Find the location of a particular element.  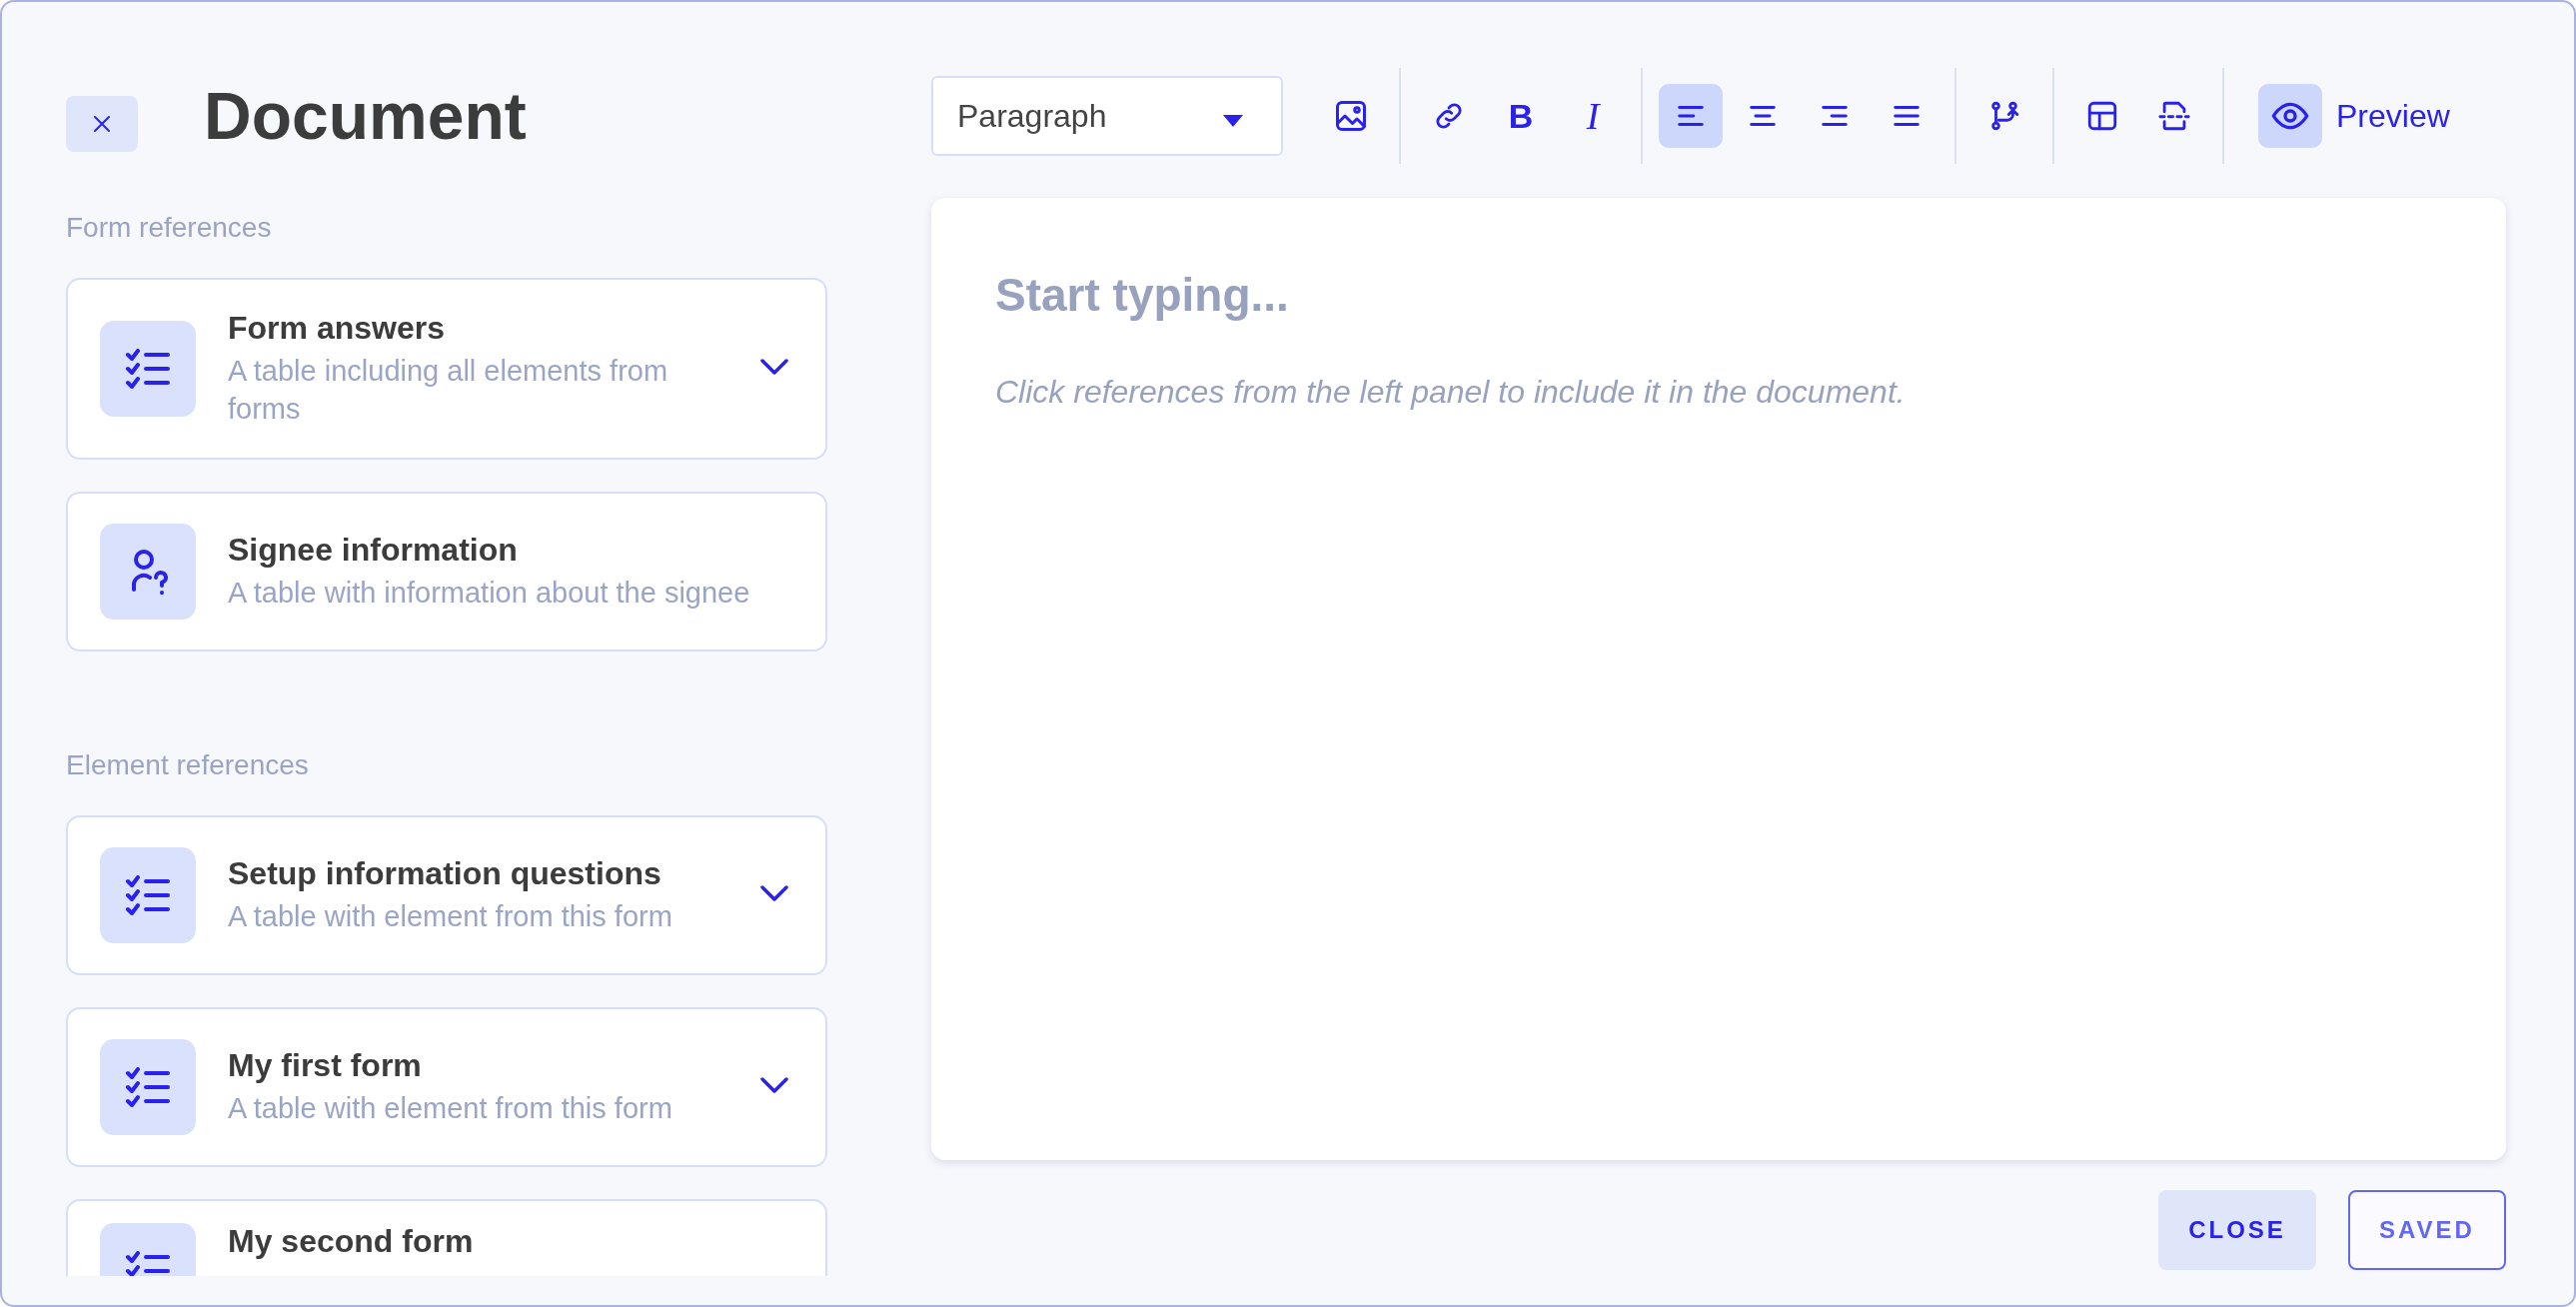

paragraph-dropdown: Paragraph is located at coordinates (1107, 116).